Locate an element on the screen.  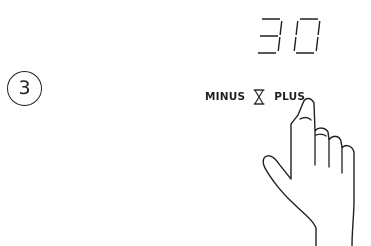
timer-display is located at coordinates (290, 36).